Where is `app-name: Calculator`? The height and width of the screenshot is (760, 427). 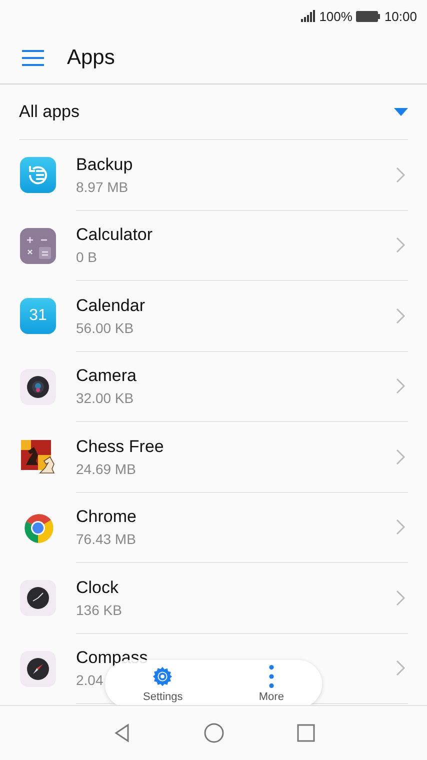
app-name: Calculator is located at coordinates (114, 235).